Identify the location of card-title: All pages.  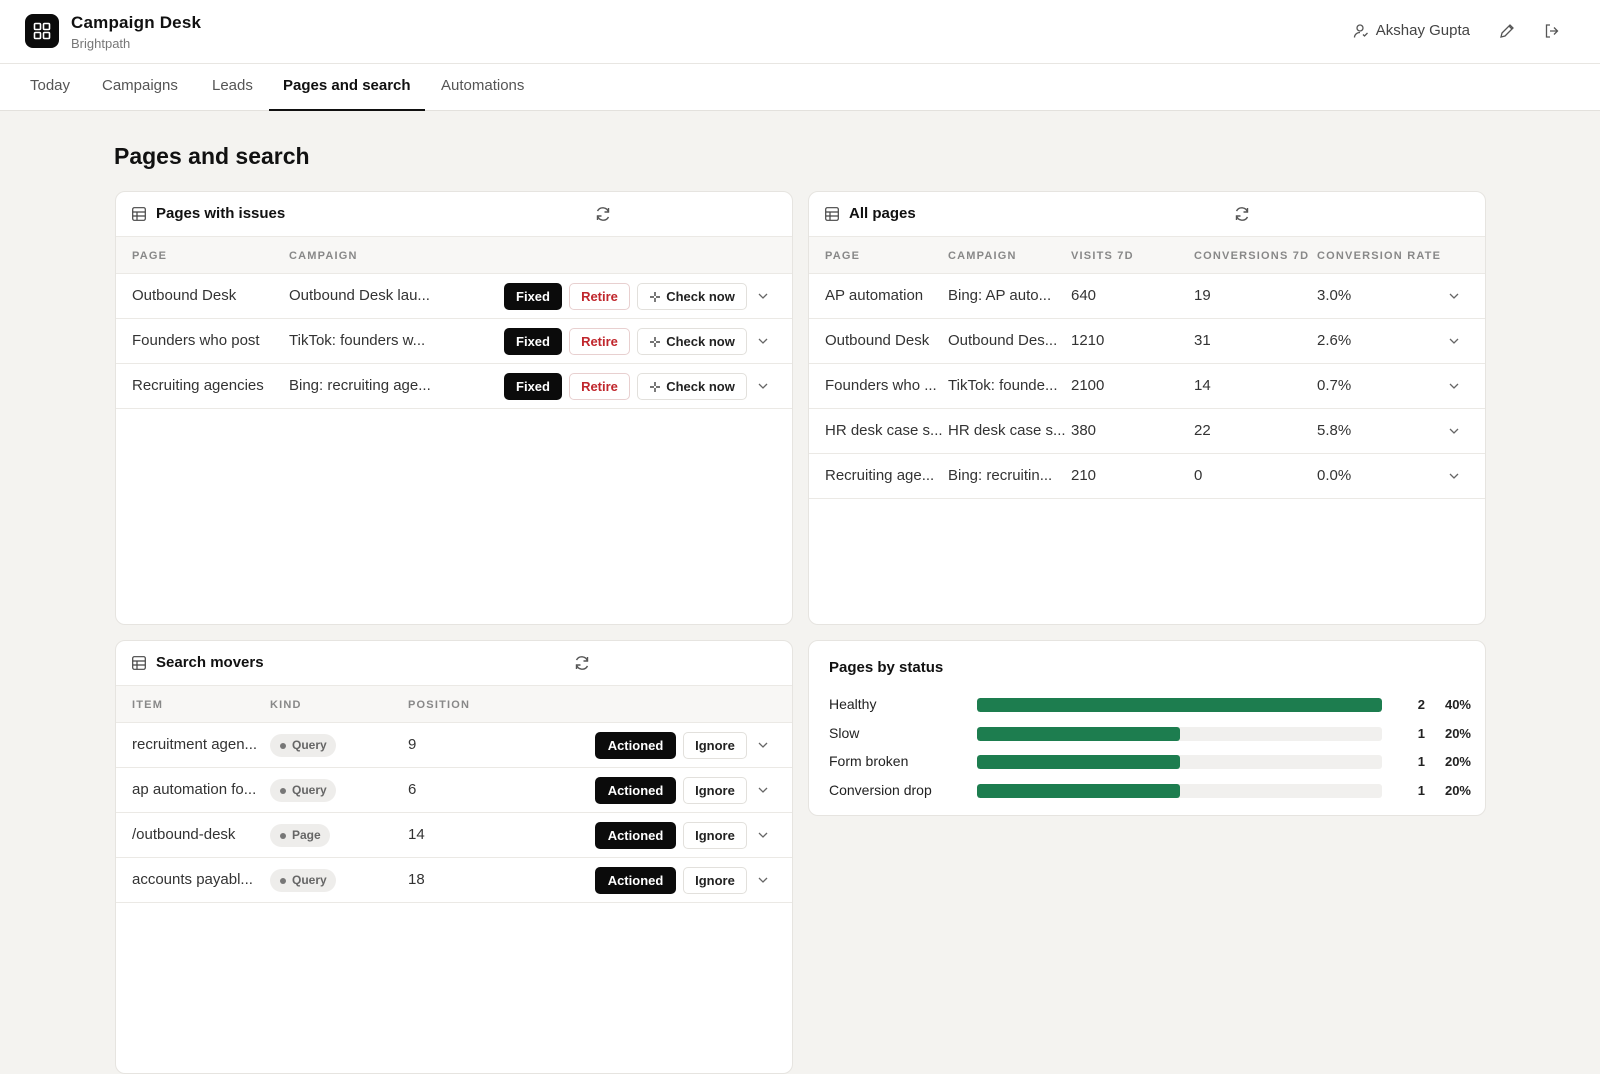
(882, 213).